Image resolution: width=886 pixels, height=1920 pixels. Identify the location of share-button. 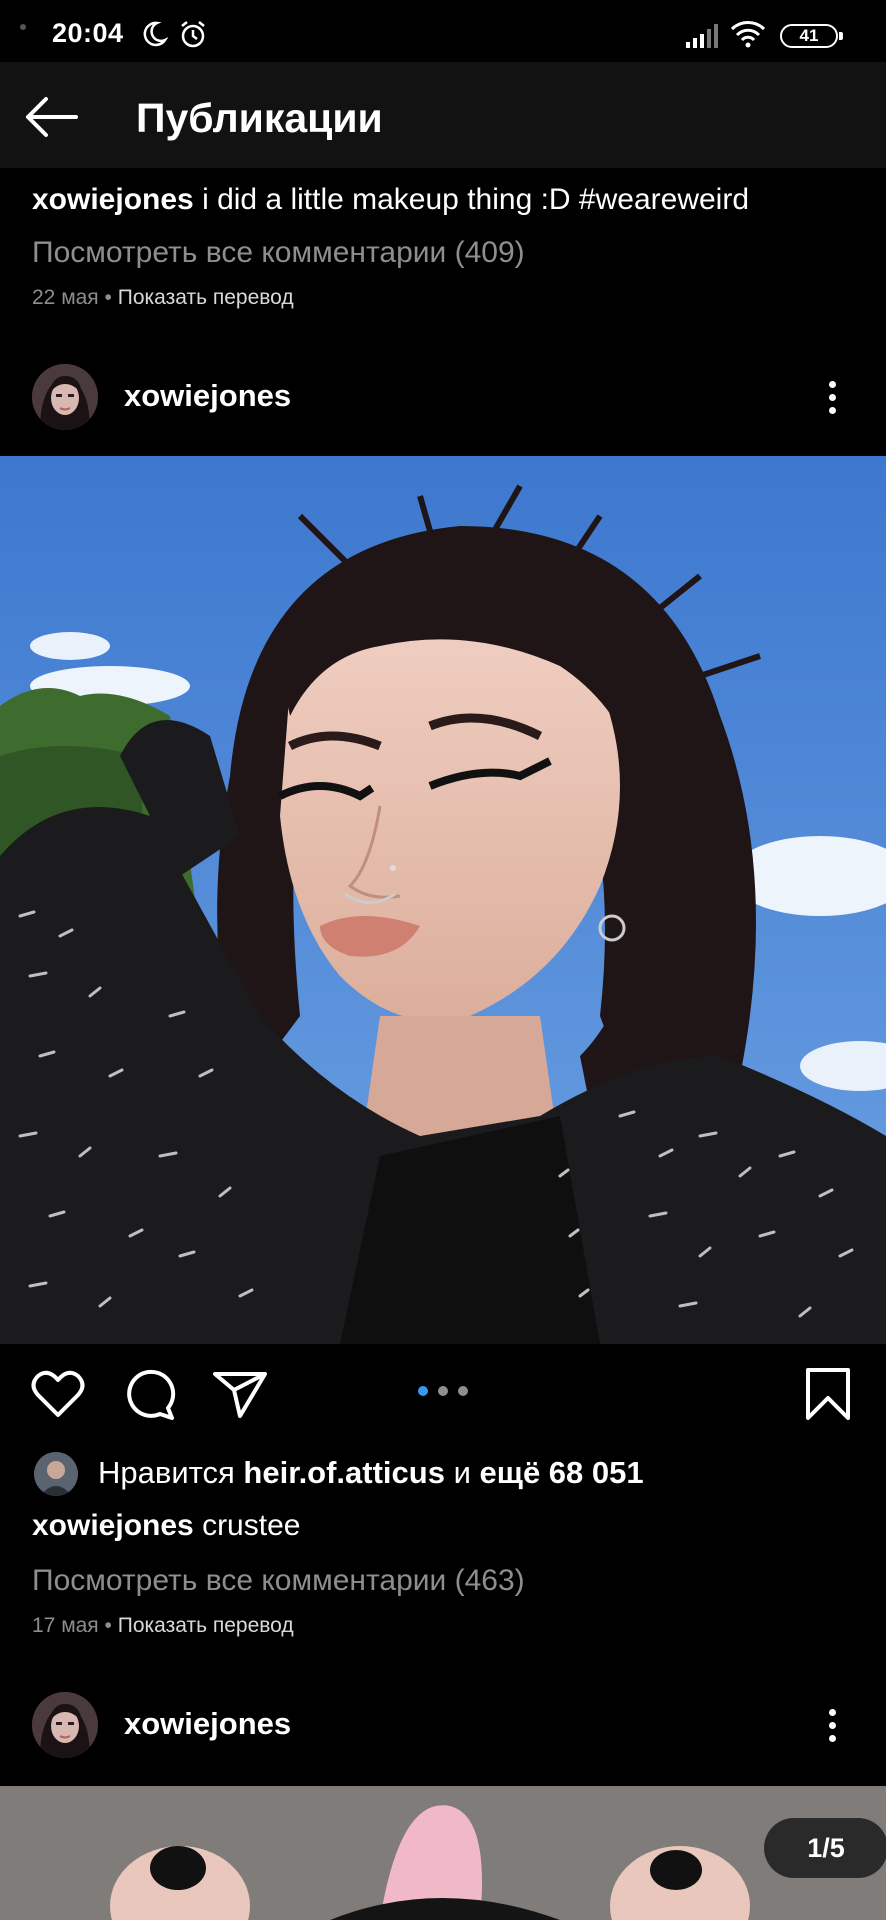
(240, 1395).